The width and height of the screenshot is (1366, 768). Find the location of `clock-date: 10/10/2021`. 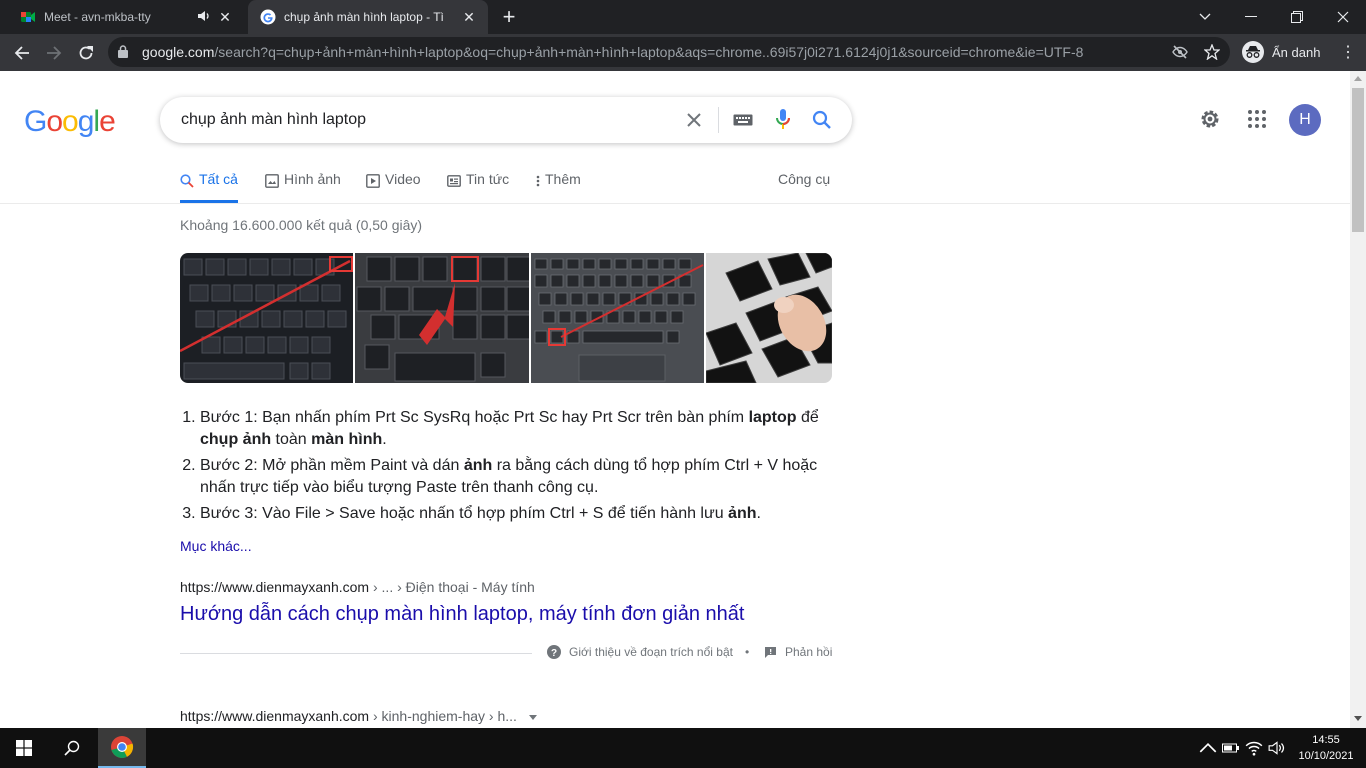

clock-date: 10/10/2021 is located at coordinates (1326, 756).